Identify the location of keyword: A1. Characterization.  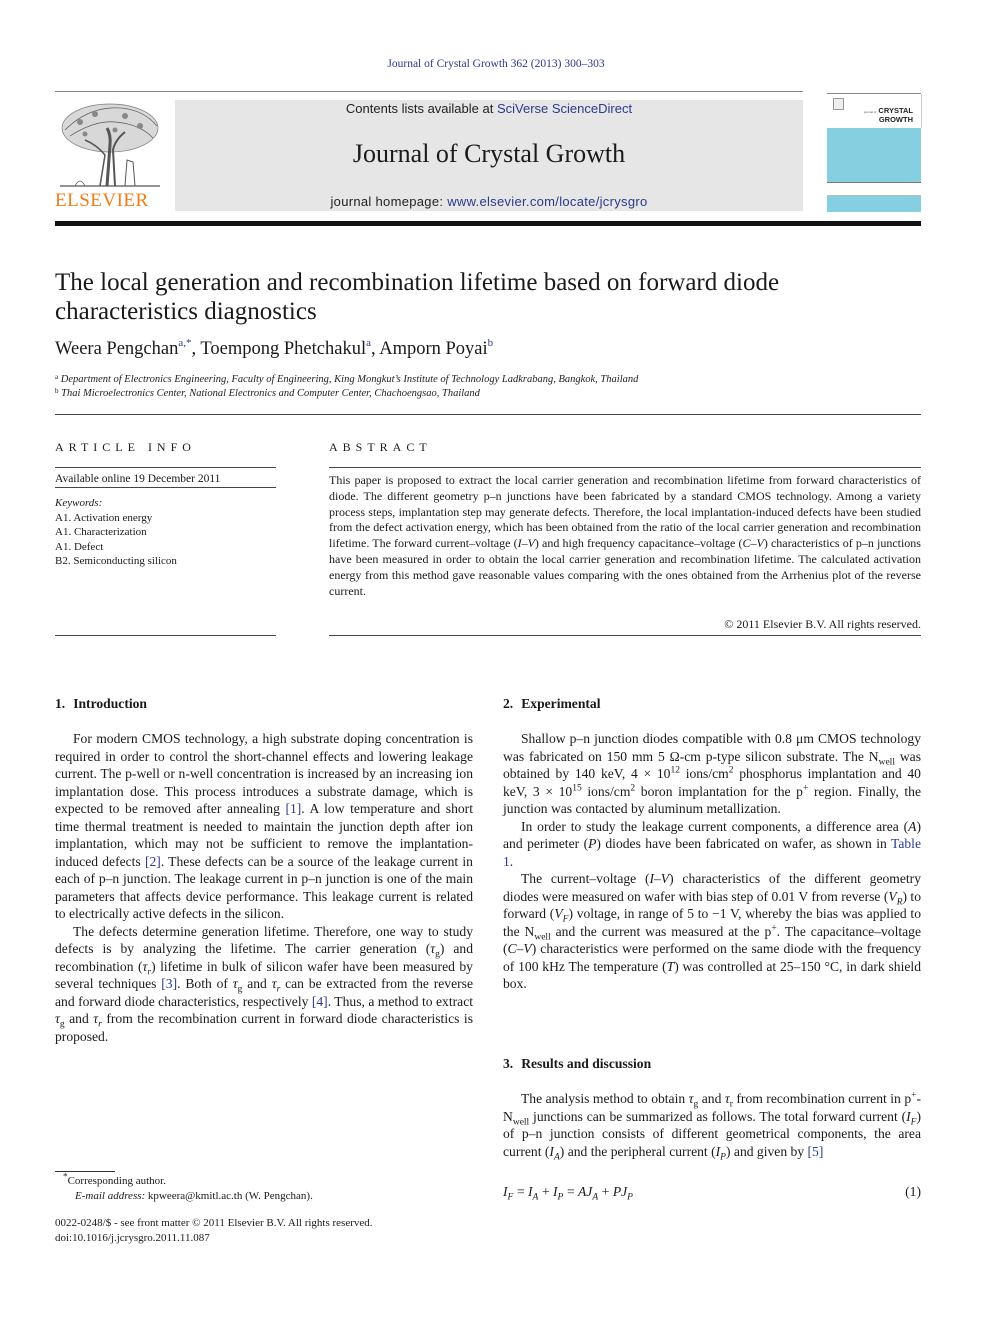
(101, 532).